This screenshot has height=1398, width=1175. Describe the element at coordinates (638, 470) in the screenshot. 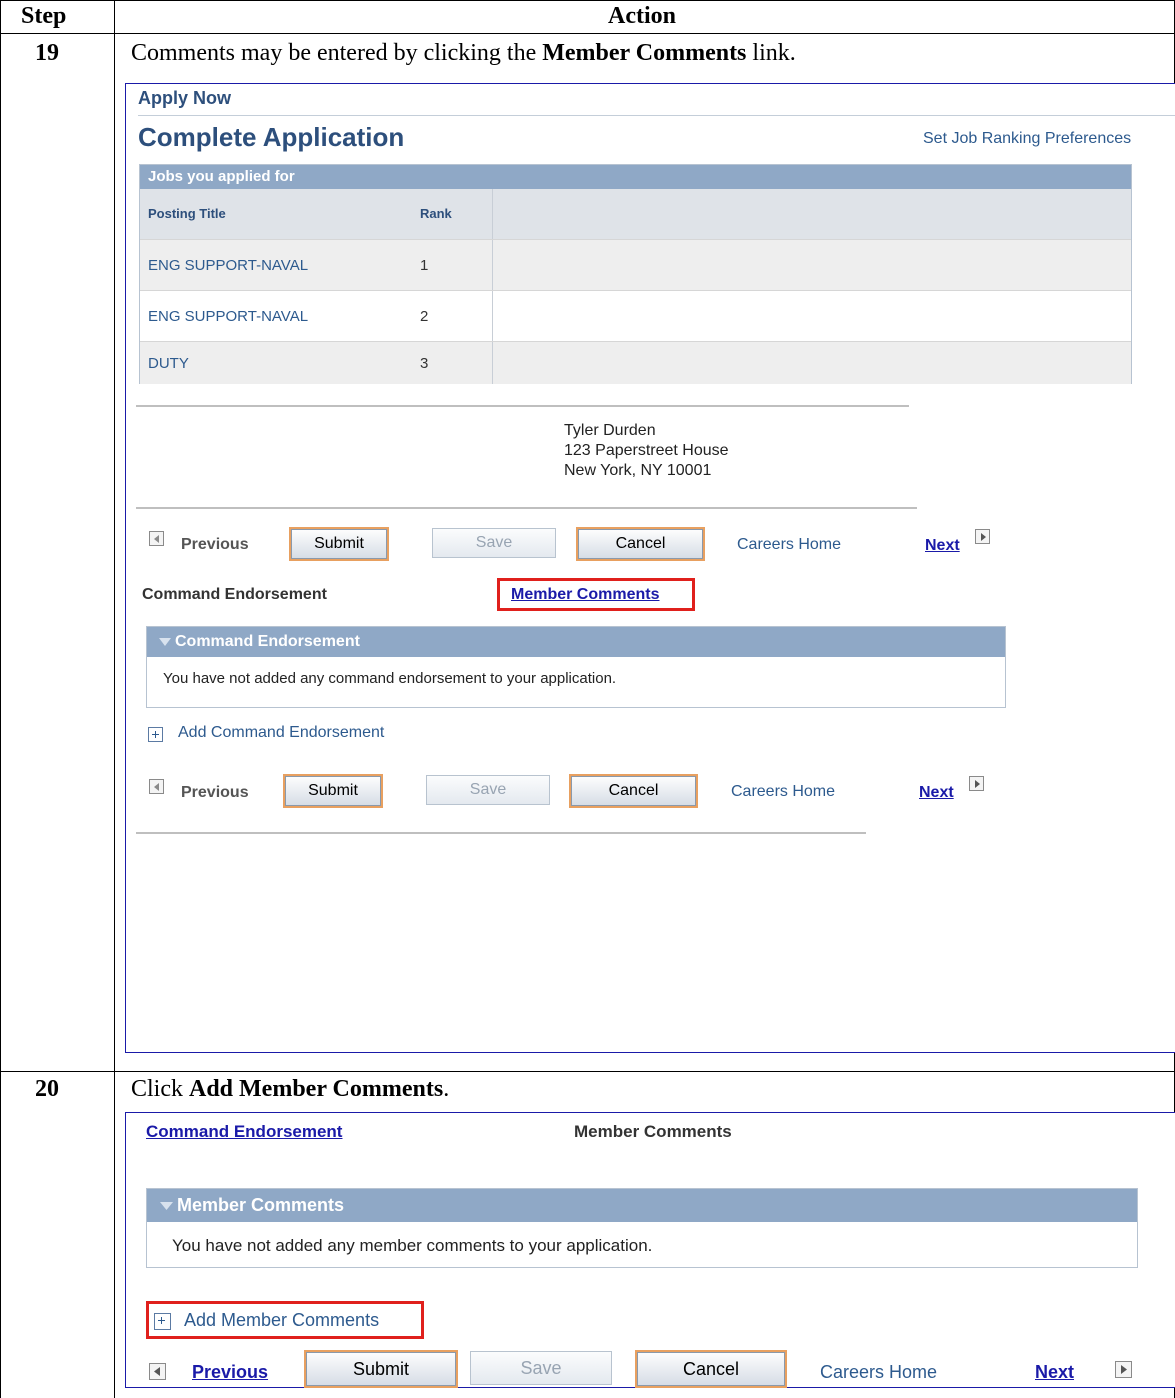

I see `address-city: New York, NY 10001` at that location.